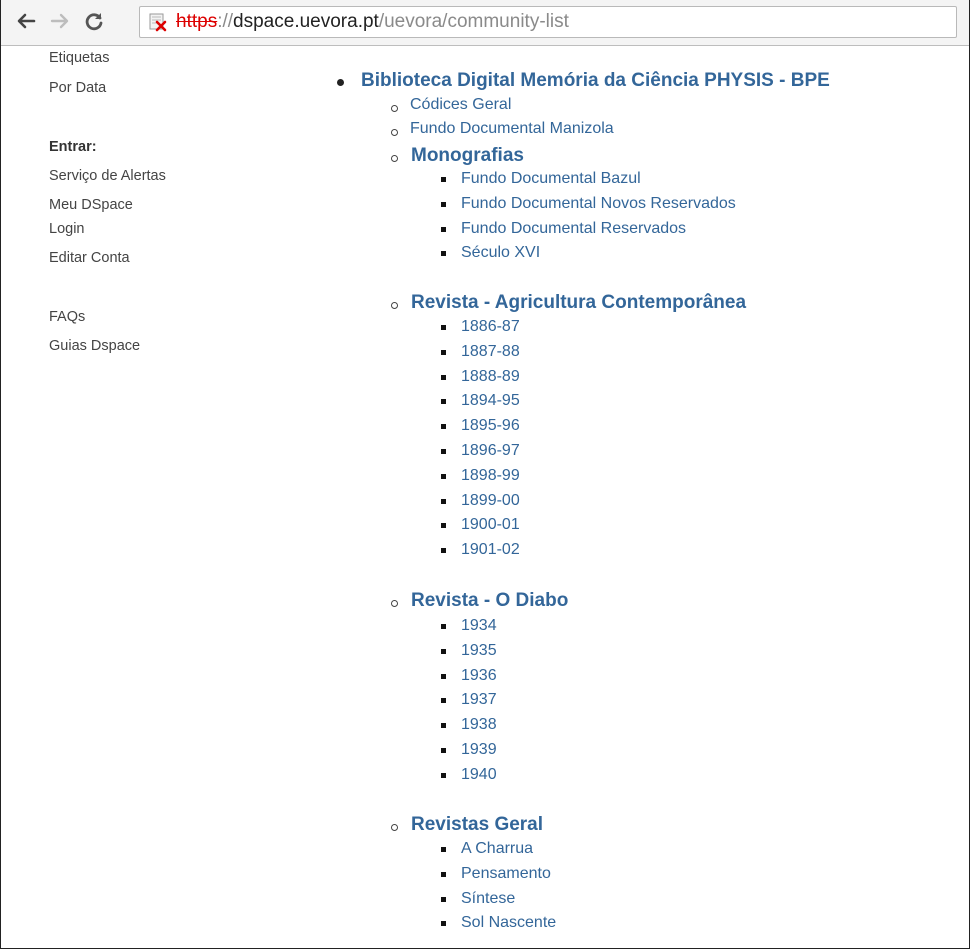 The height and width of the screenshot is (950, 970). I want to click on forward-button, so click(60, 21).